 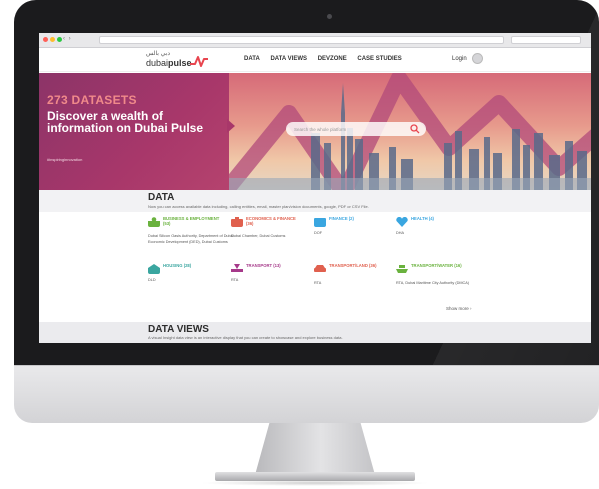 What do you see at coordinates (546, 40) in the screenshot?
I see `browser-search-field` at bounding box center [546, 40].